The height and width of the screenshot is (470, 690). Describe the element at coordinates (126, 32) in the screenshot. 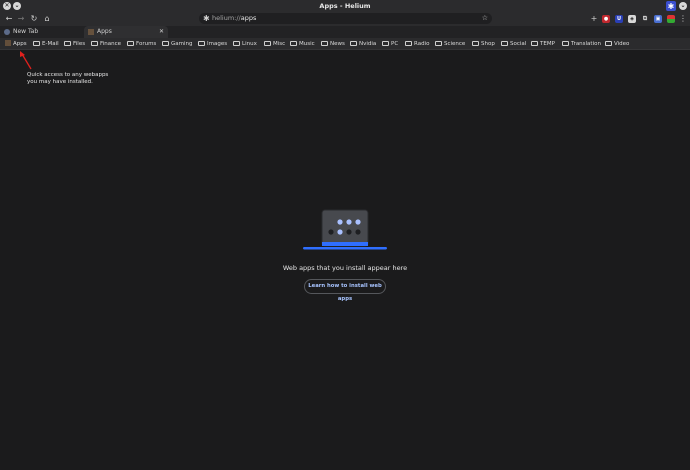

I see `tab-apps: Apps ✕` at that location.